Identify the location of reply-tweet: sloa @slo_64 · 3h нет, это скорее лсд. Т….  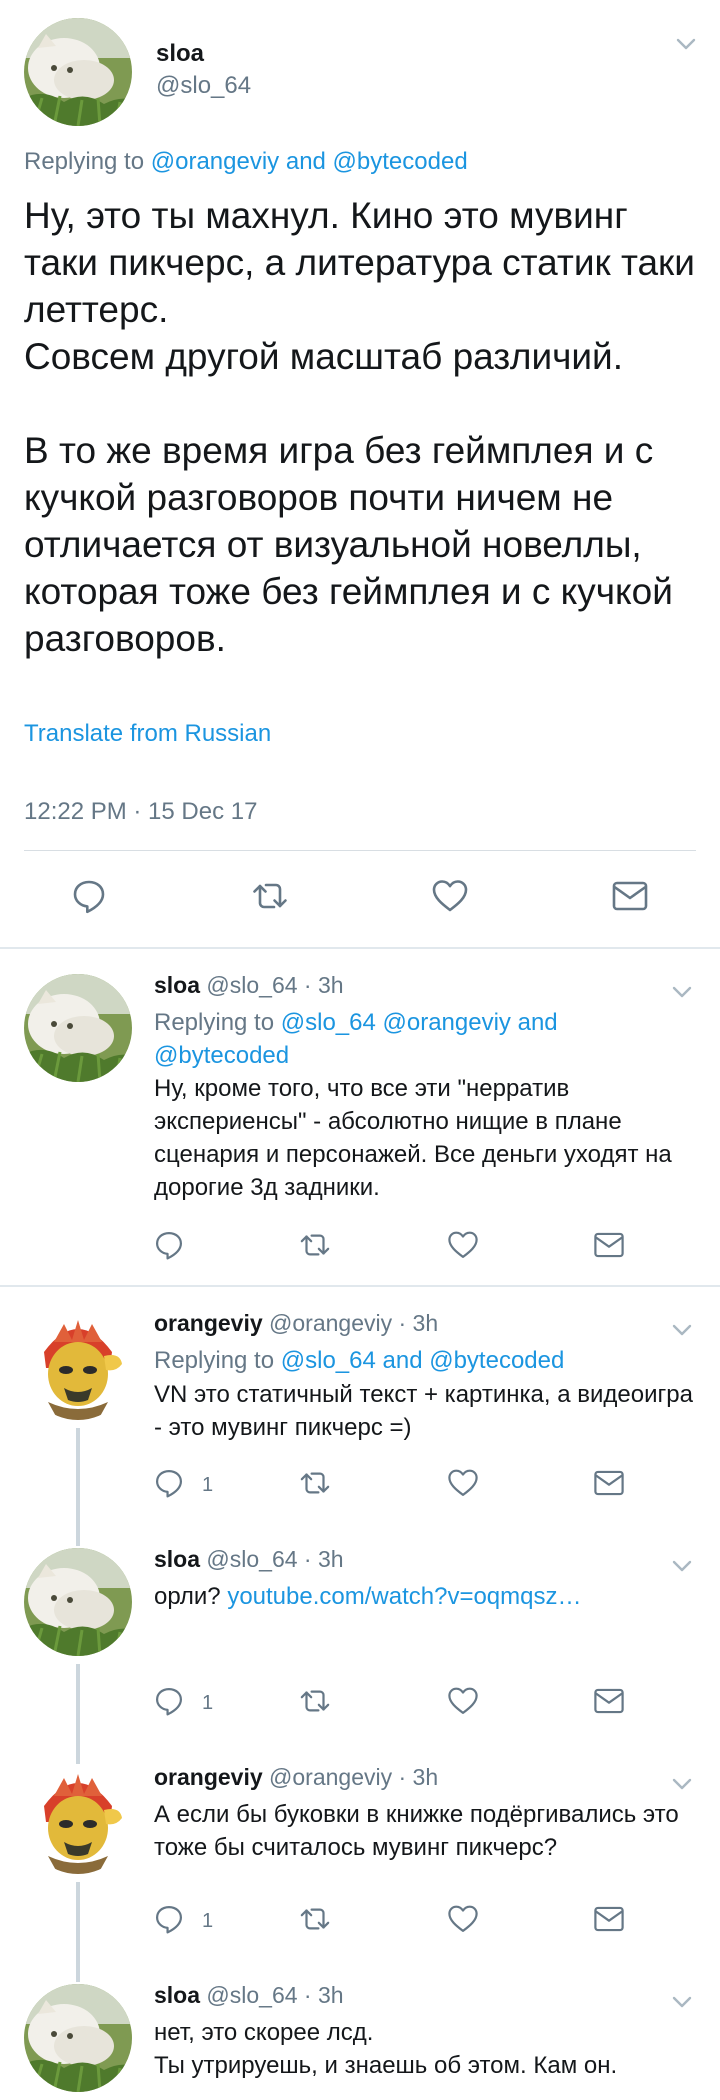
(360, 2030).